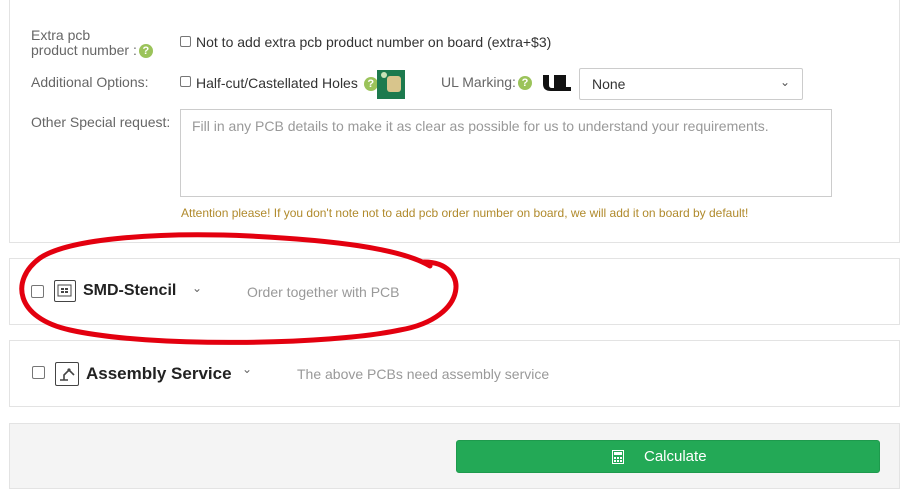  Describe the element at coordinates (65, 291) in the screenshot. I see `stencil-icon` at that location.